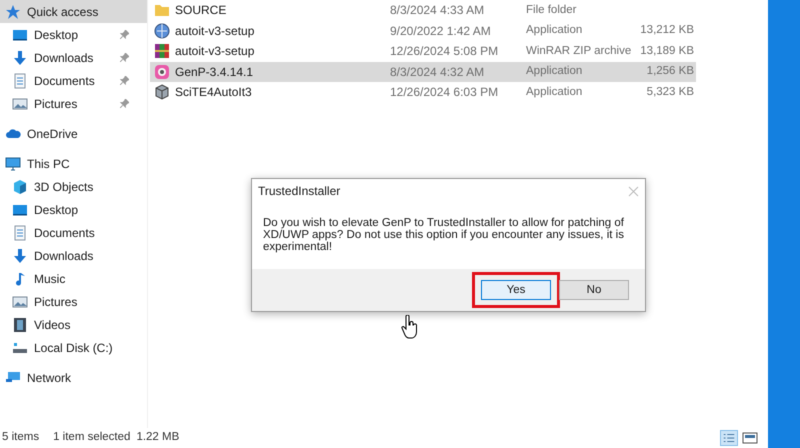 The image size is (800, 448). What do you see at coordinates (20, 186) in the screenshot?
I see `cube-icon` at bounding box center [20, 186].